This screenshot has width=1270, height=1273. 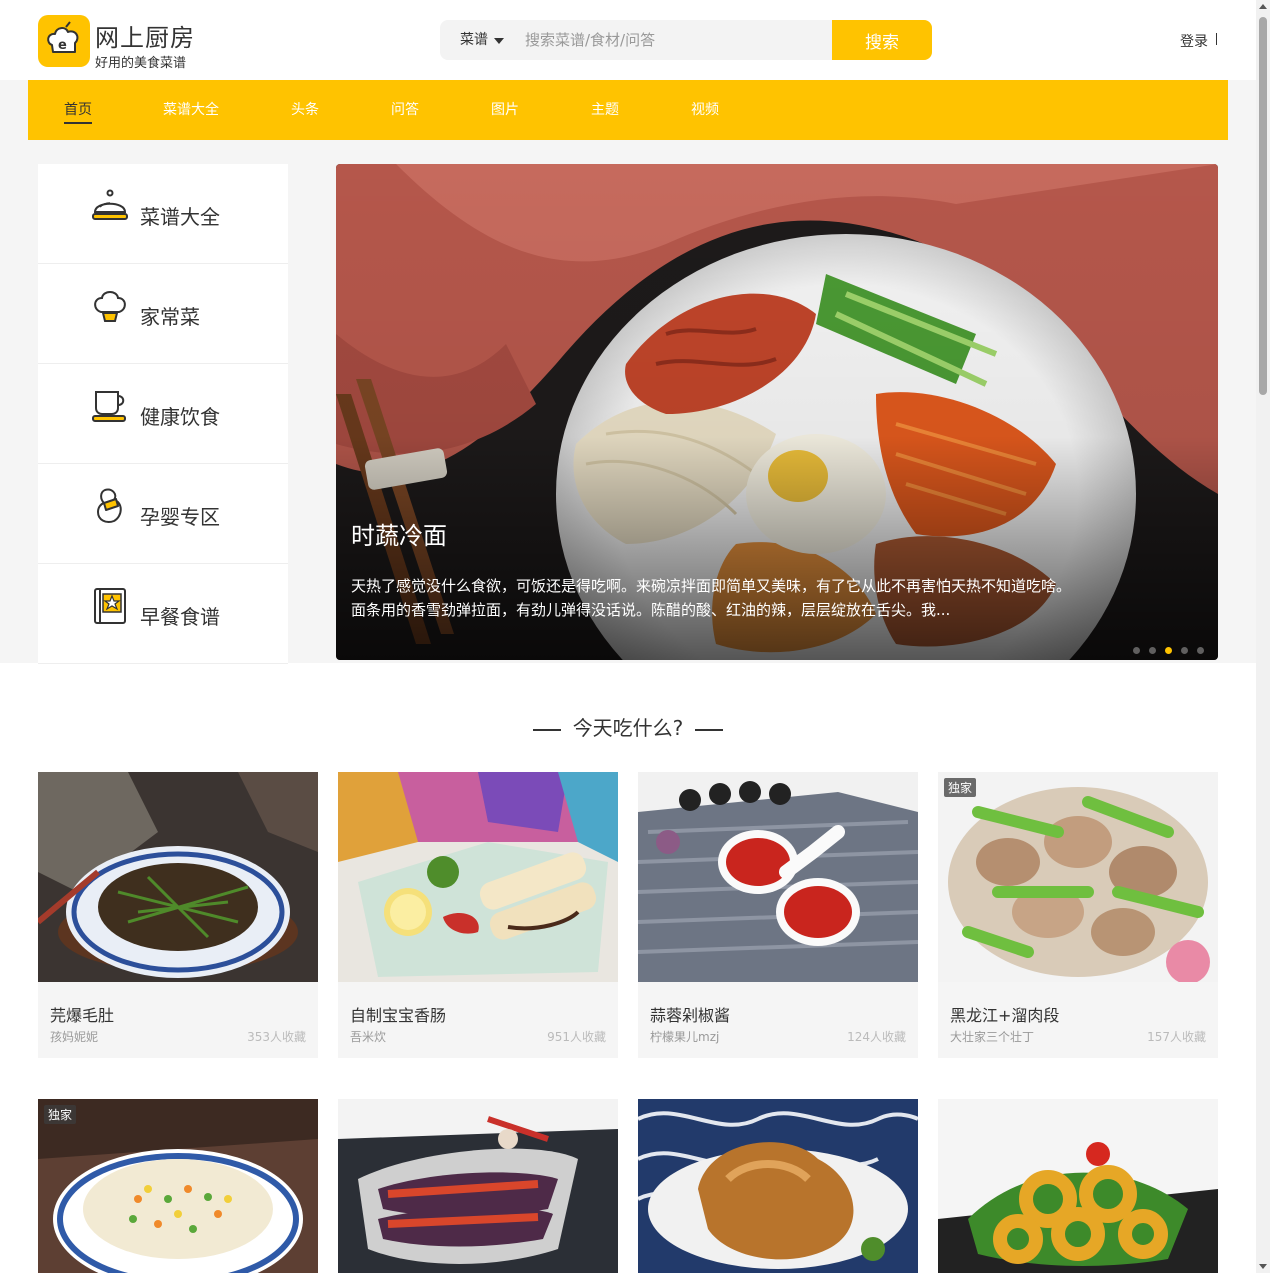 I want to click on search-bar: 菜谱 搜索, so click(x=686, y=40).